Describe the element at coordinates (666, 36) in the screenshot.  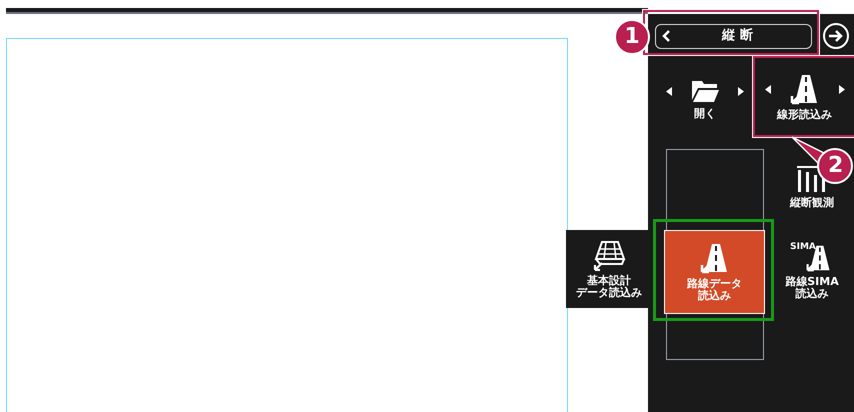
I see `chevron-left-icon` at that location.